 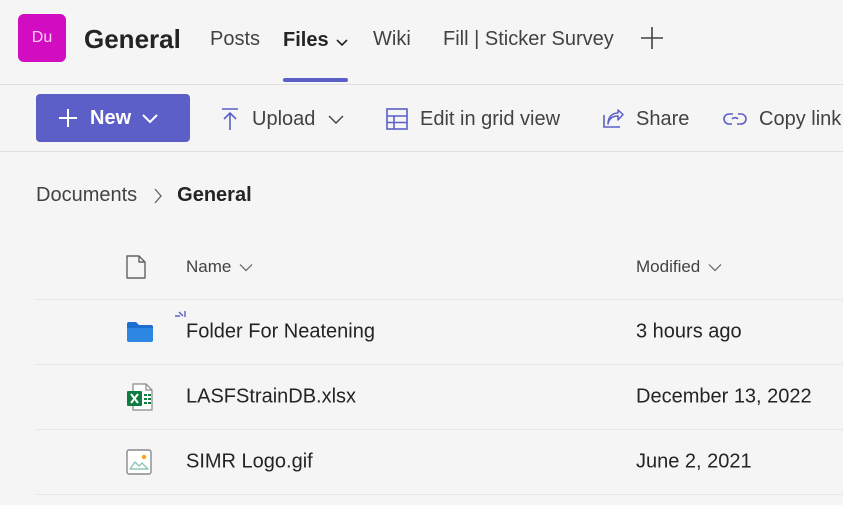 I want to click on share-label: Share, so click(x=663, y=118).